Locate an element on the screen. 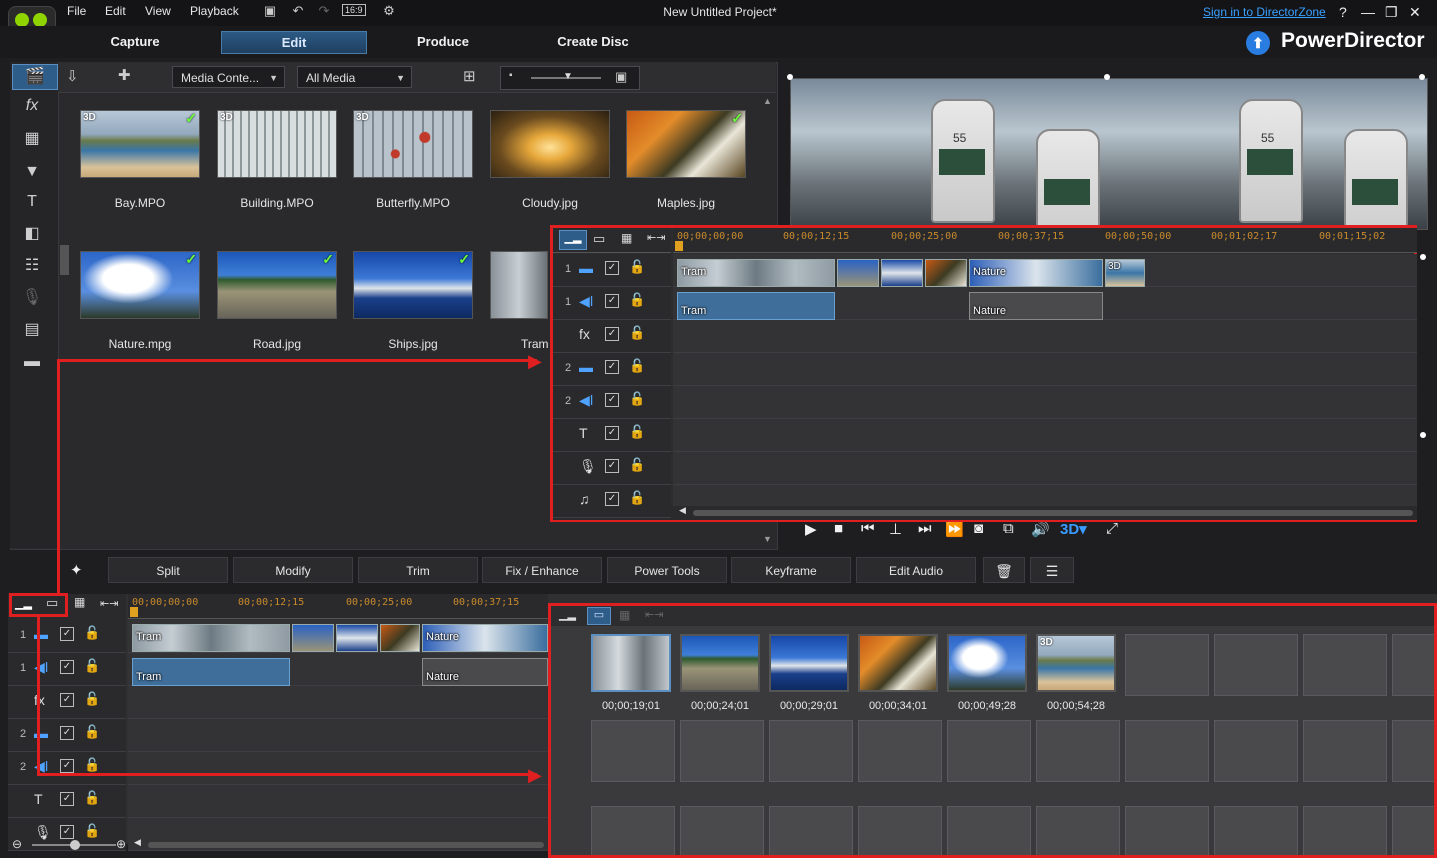  settings-gear-icon: ⚙ is located at coordinates (389, 11).